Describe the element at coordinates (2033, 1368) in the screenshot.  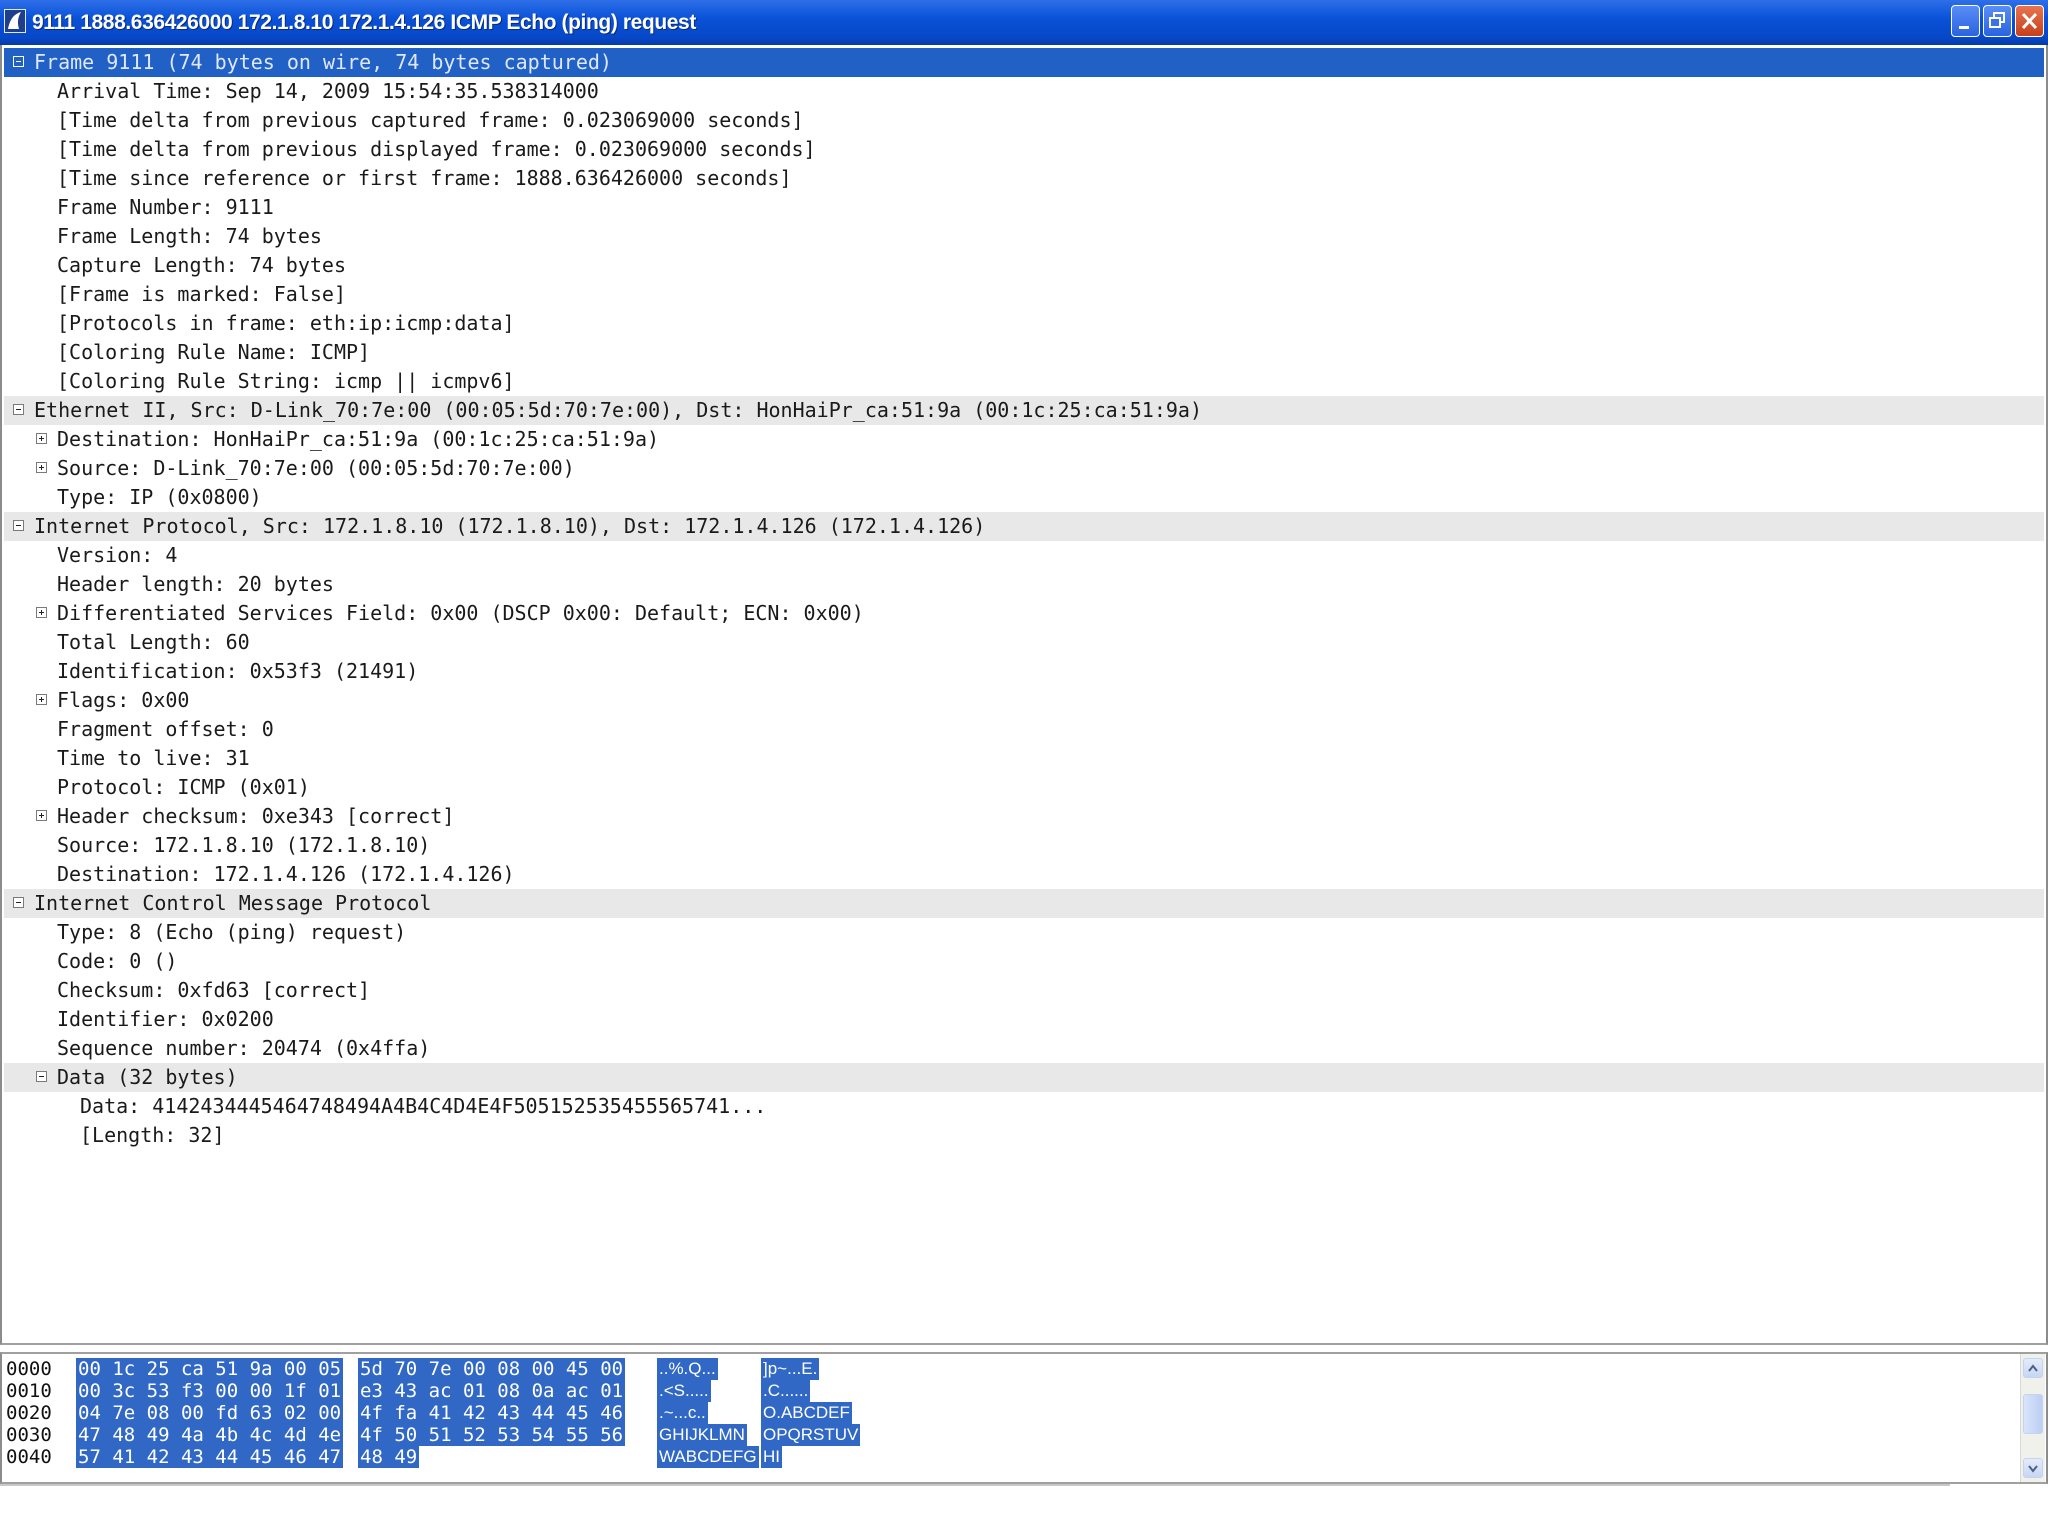
I see `scroll-up-button` at that location.